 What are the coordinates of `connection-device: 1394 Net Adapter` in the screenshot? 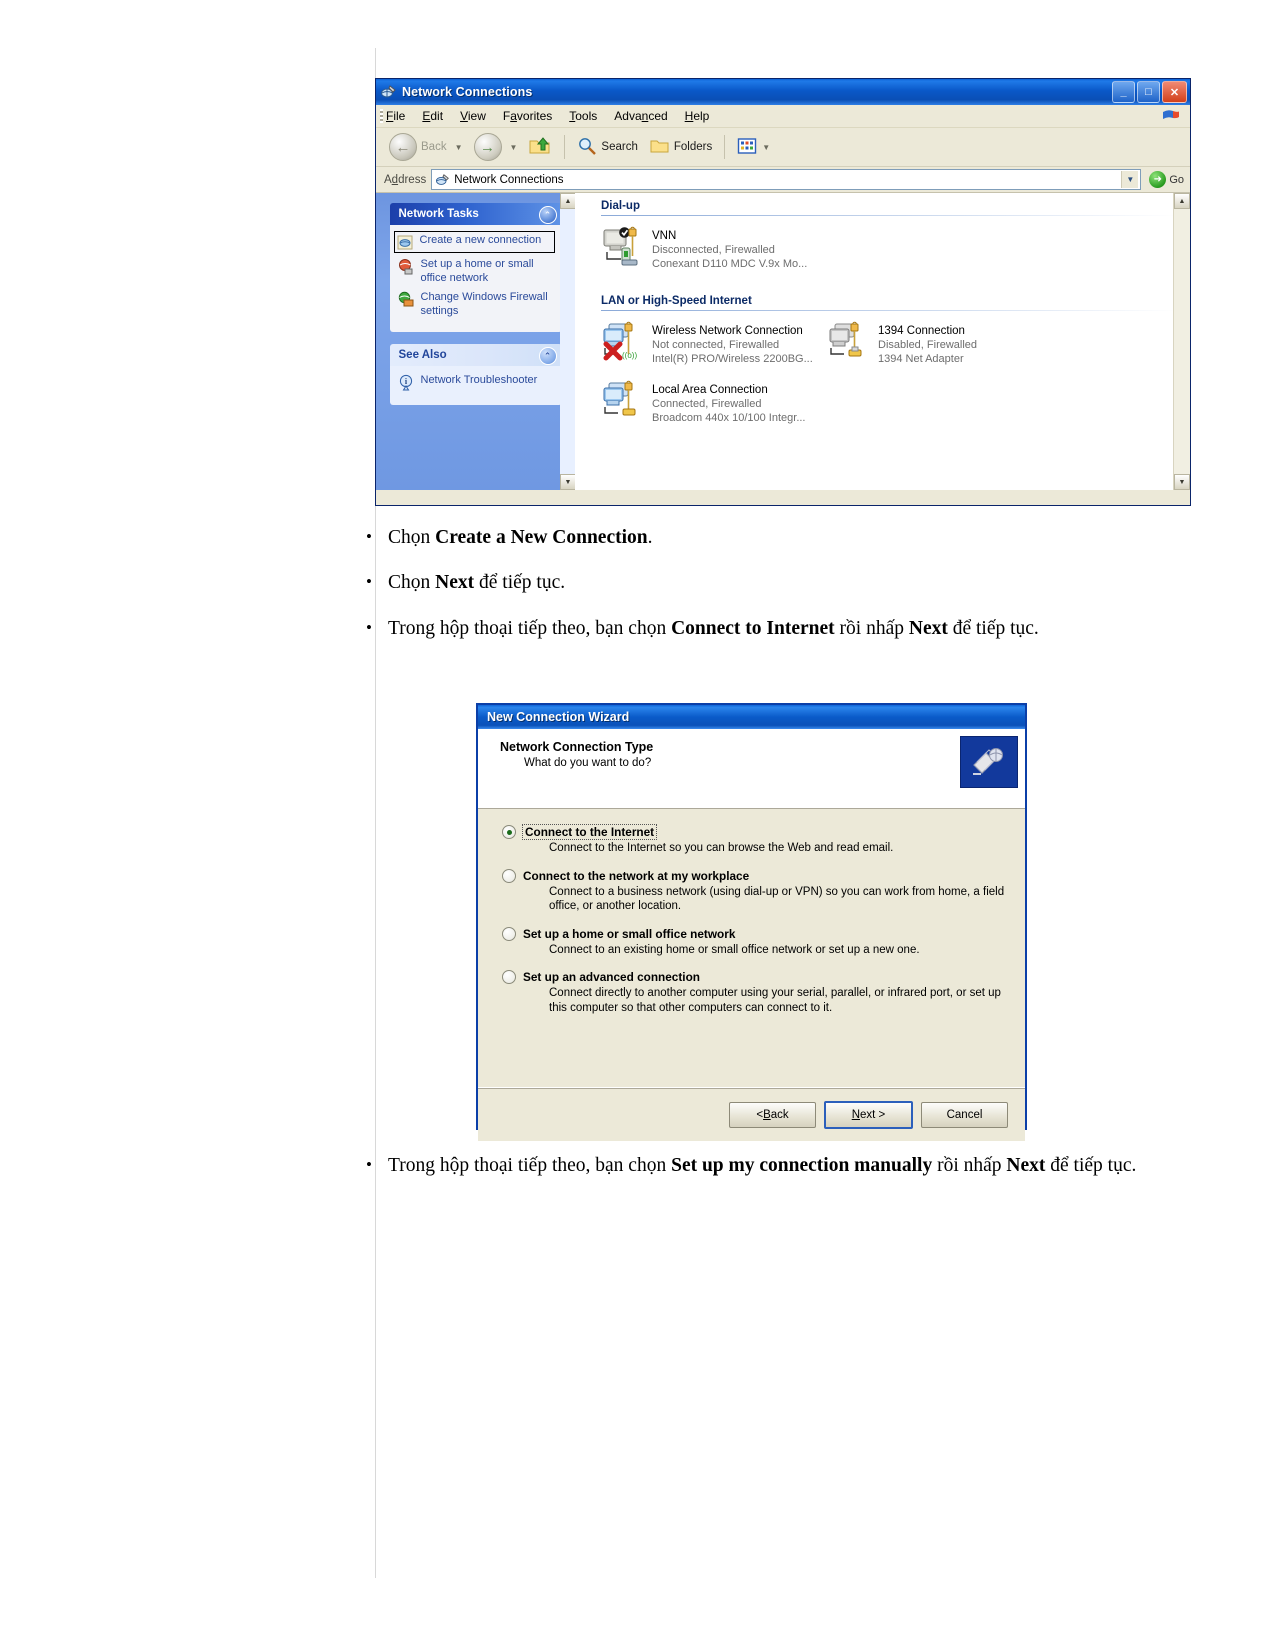 It's located at (921, 359).